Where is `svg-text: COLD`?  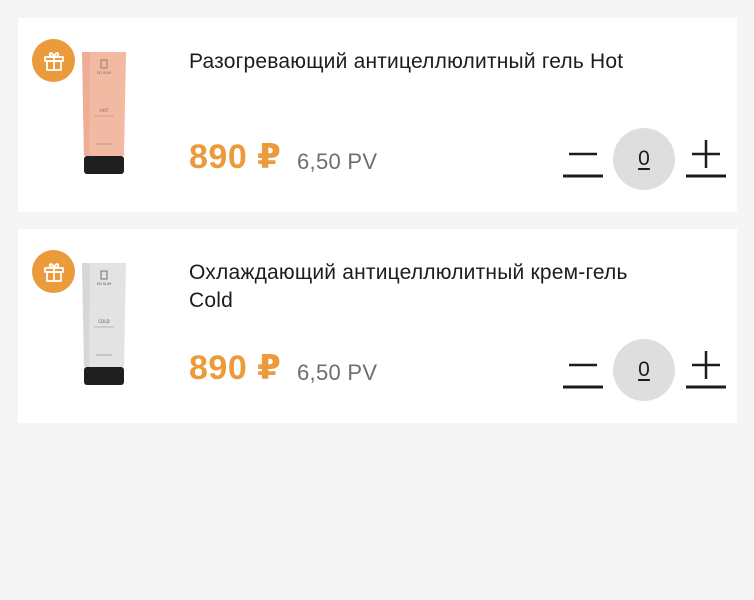
svg-text: COLD is located at coordinates (103, 321).